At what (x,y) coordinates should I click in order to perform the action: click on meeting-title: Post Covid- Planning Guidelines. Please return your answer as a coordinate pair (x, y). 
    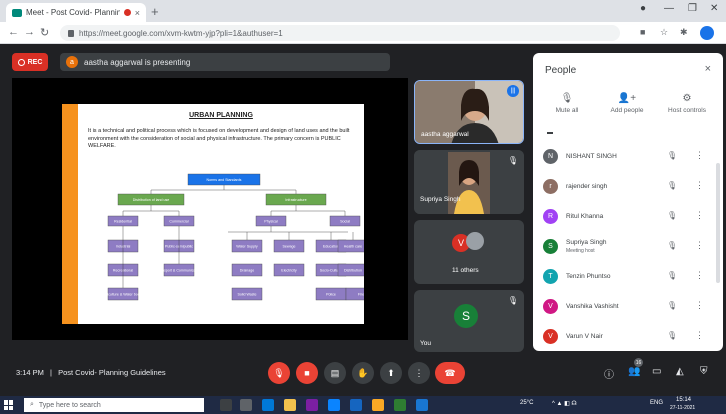
    Looking at the image, I should click on (112, 372).